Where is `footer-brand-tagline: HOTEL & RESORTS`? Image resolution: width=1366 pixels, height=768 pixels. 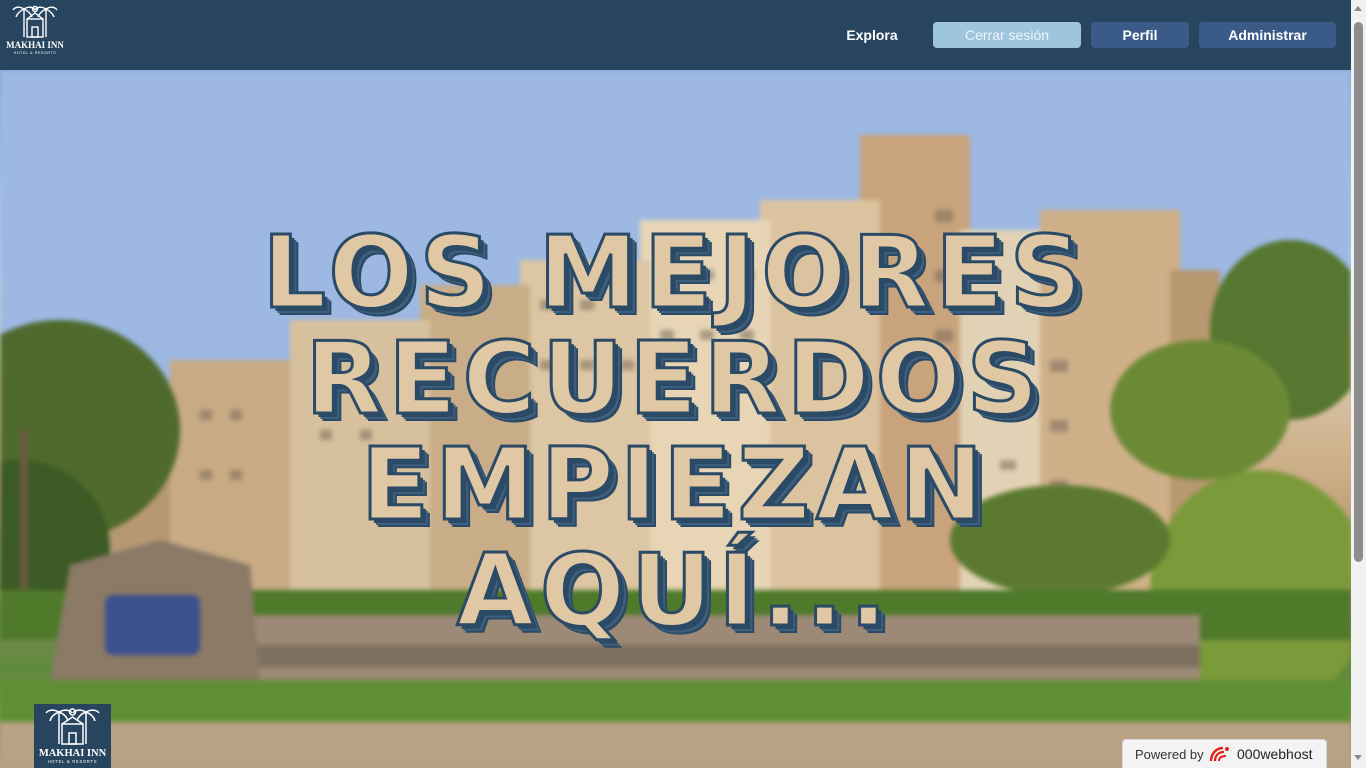 footer-brand-tagline: HOTEL & RESORTS is located at coordinates (73, 761).